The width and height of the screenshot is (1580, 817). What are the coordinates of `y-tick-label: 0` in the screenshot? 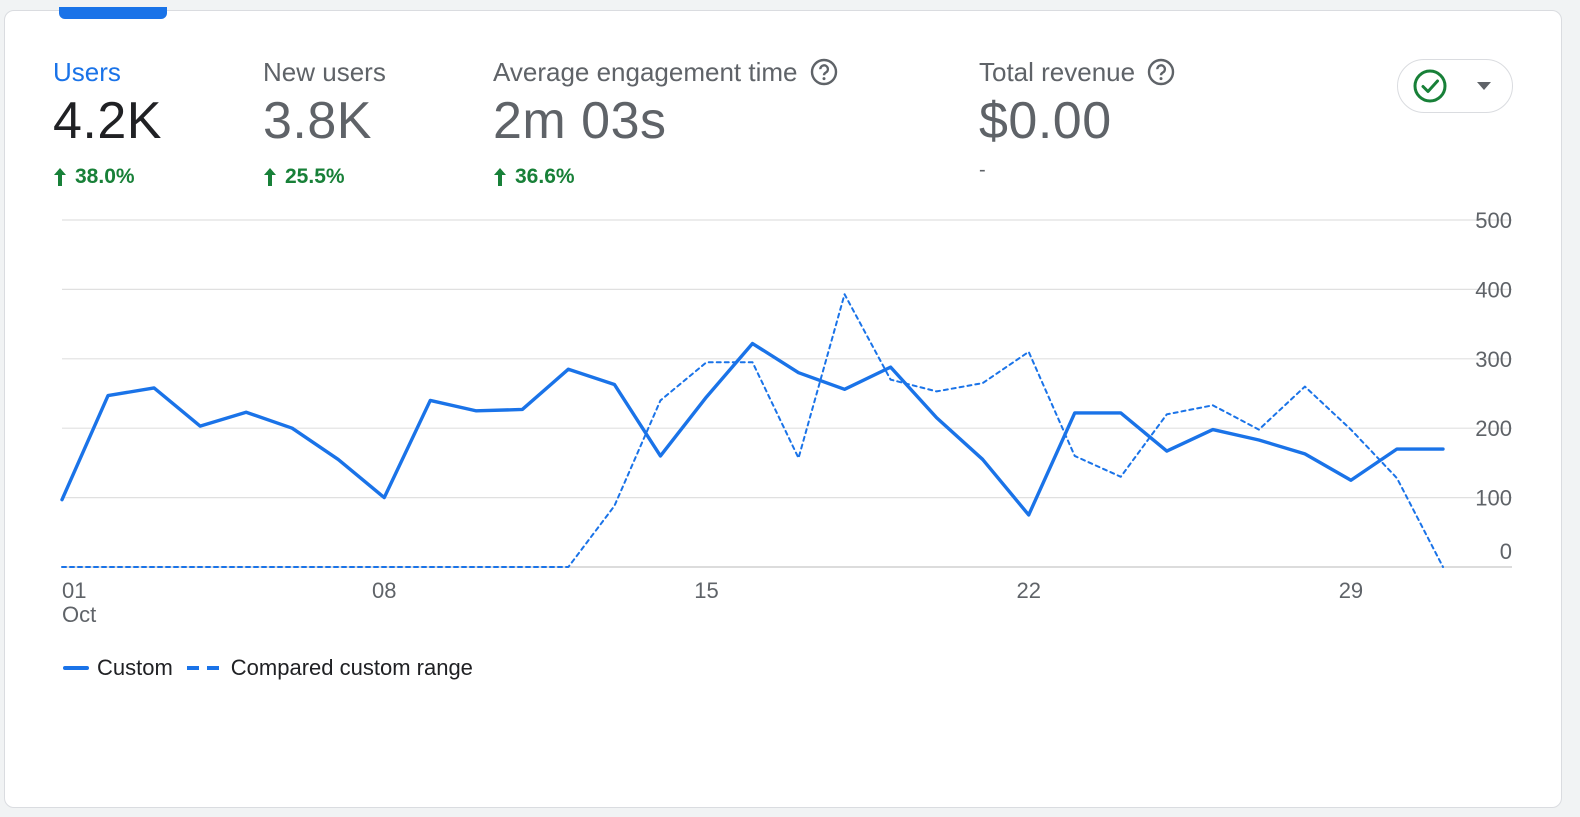 It's located at (1506, 551).